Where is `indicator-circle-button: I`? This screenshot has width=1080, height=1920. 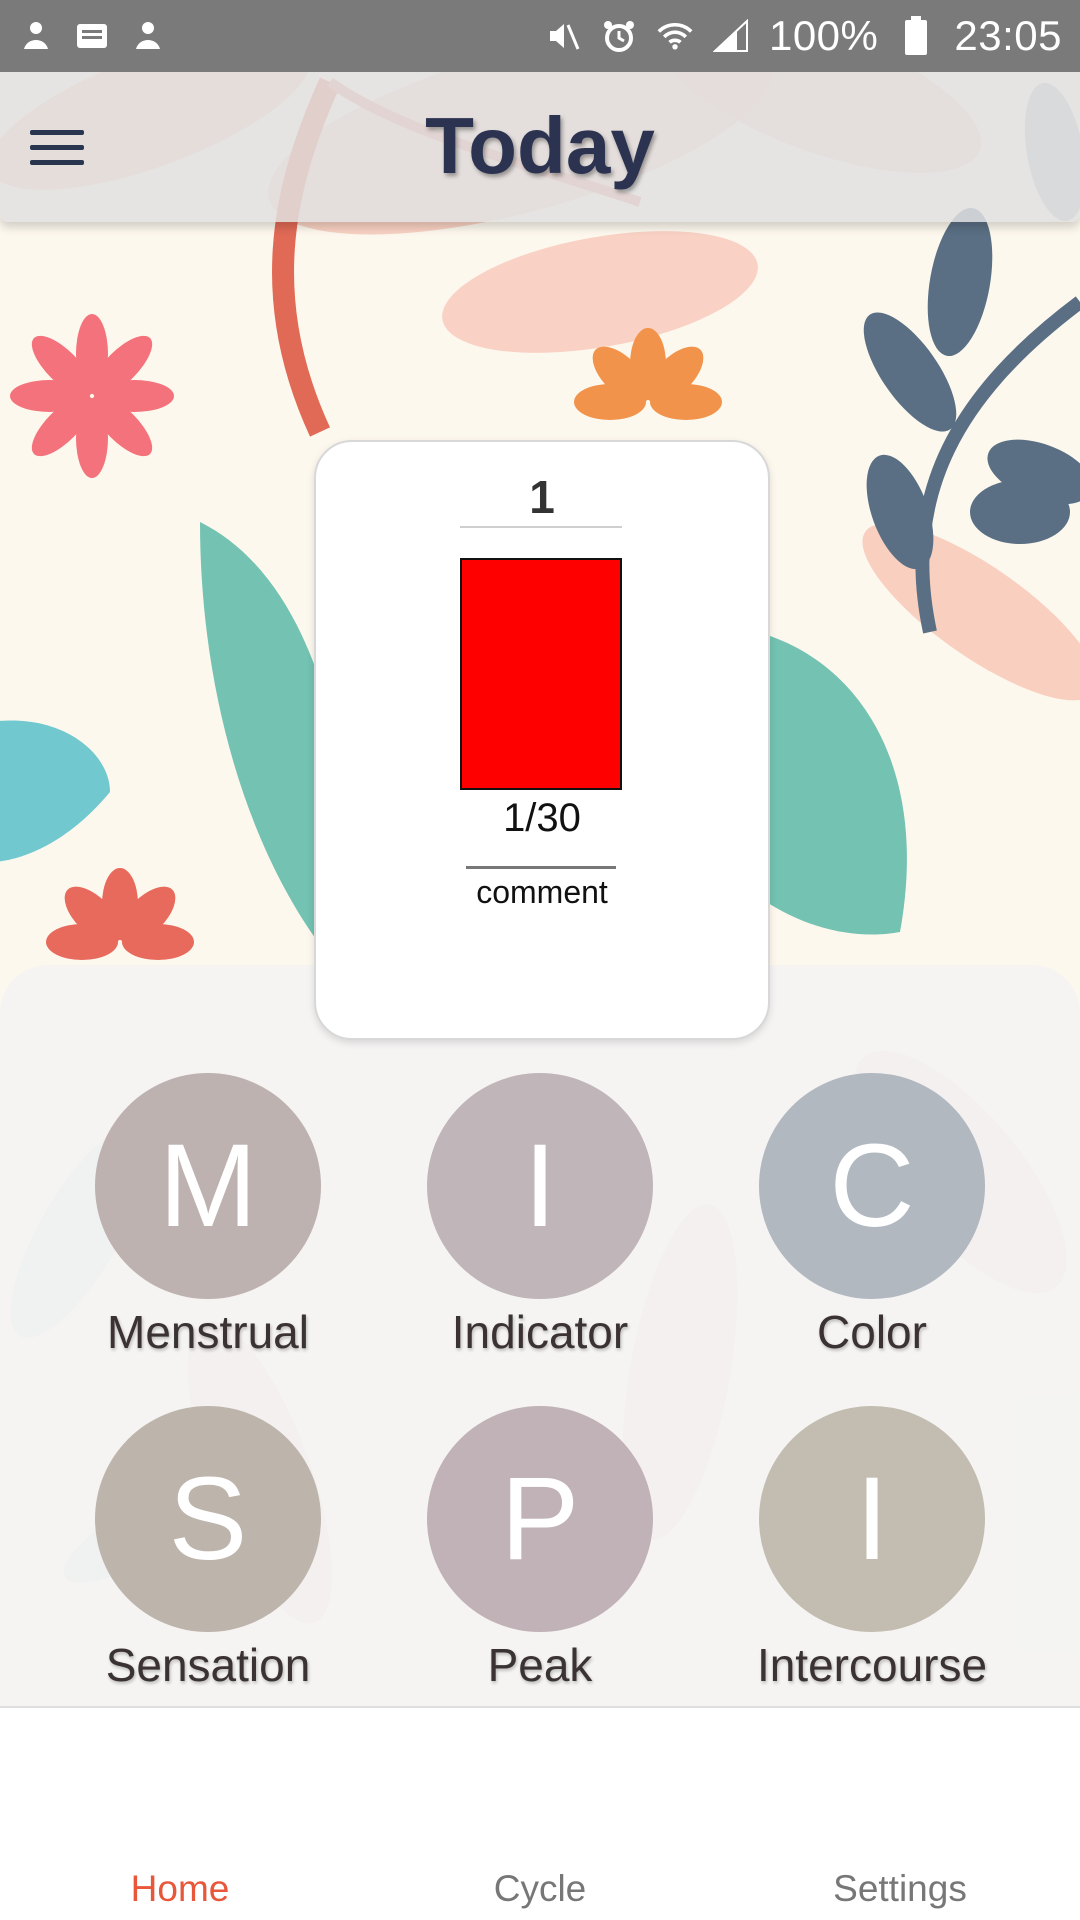 indicator-circle-button: I is located at coordinates (540, 1186).